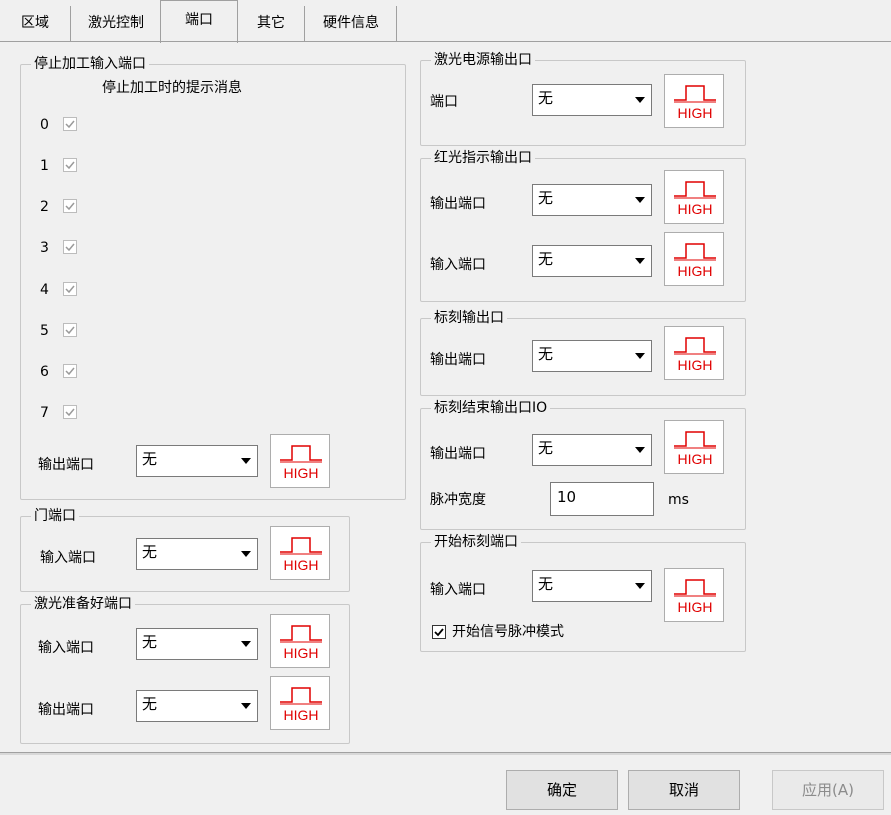  Describe the element at coordinates (546, 259) in the screenshot. I see `red-light-input-value: 无` at that location.